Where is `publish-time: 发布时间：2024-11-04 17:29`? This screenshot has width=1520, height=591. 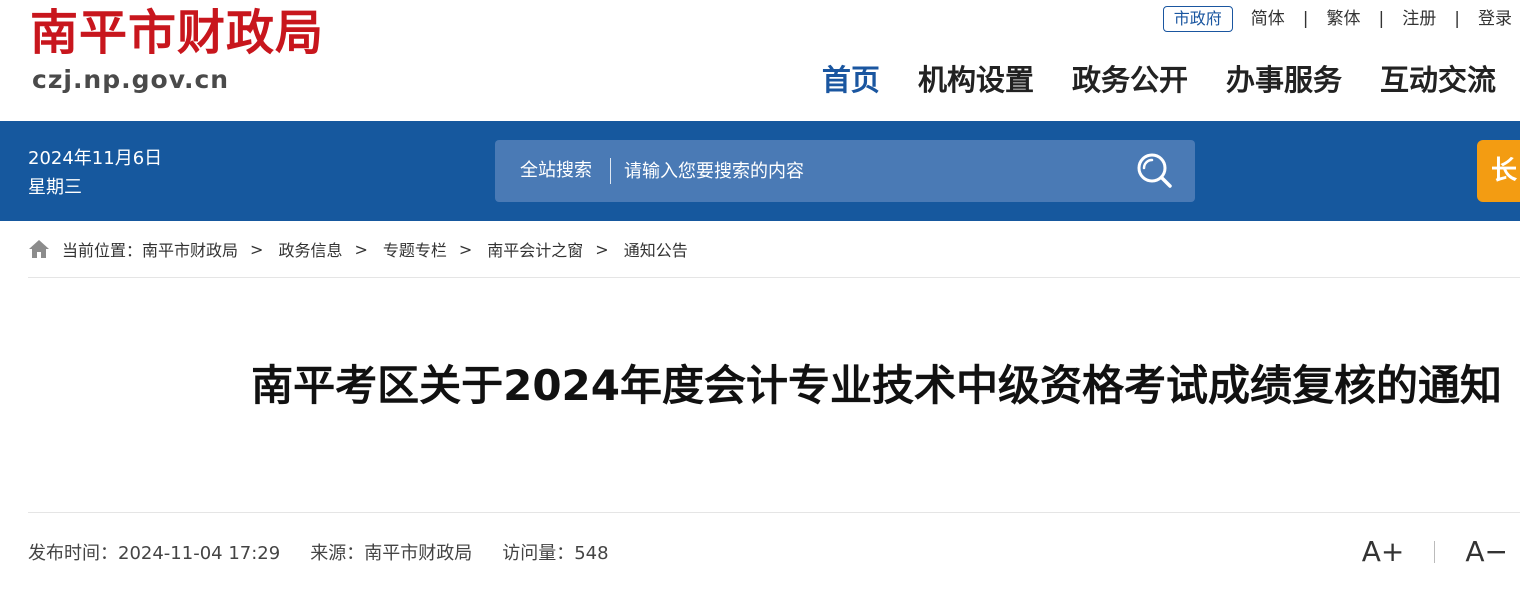 publish-time: 发布时间：2024-11-04 17:29 is located at coordinates (154, 552).